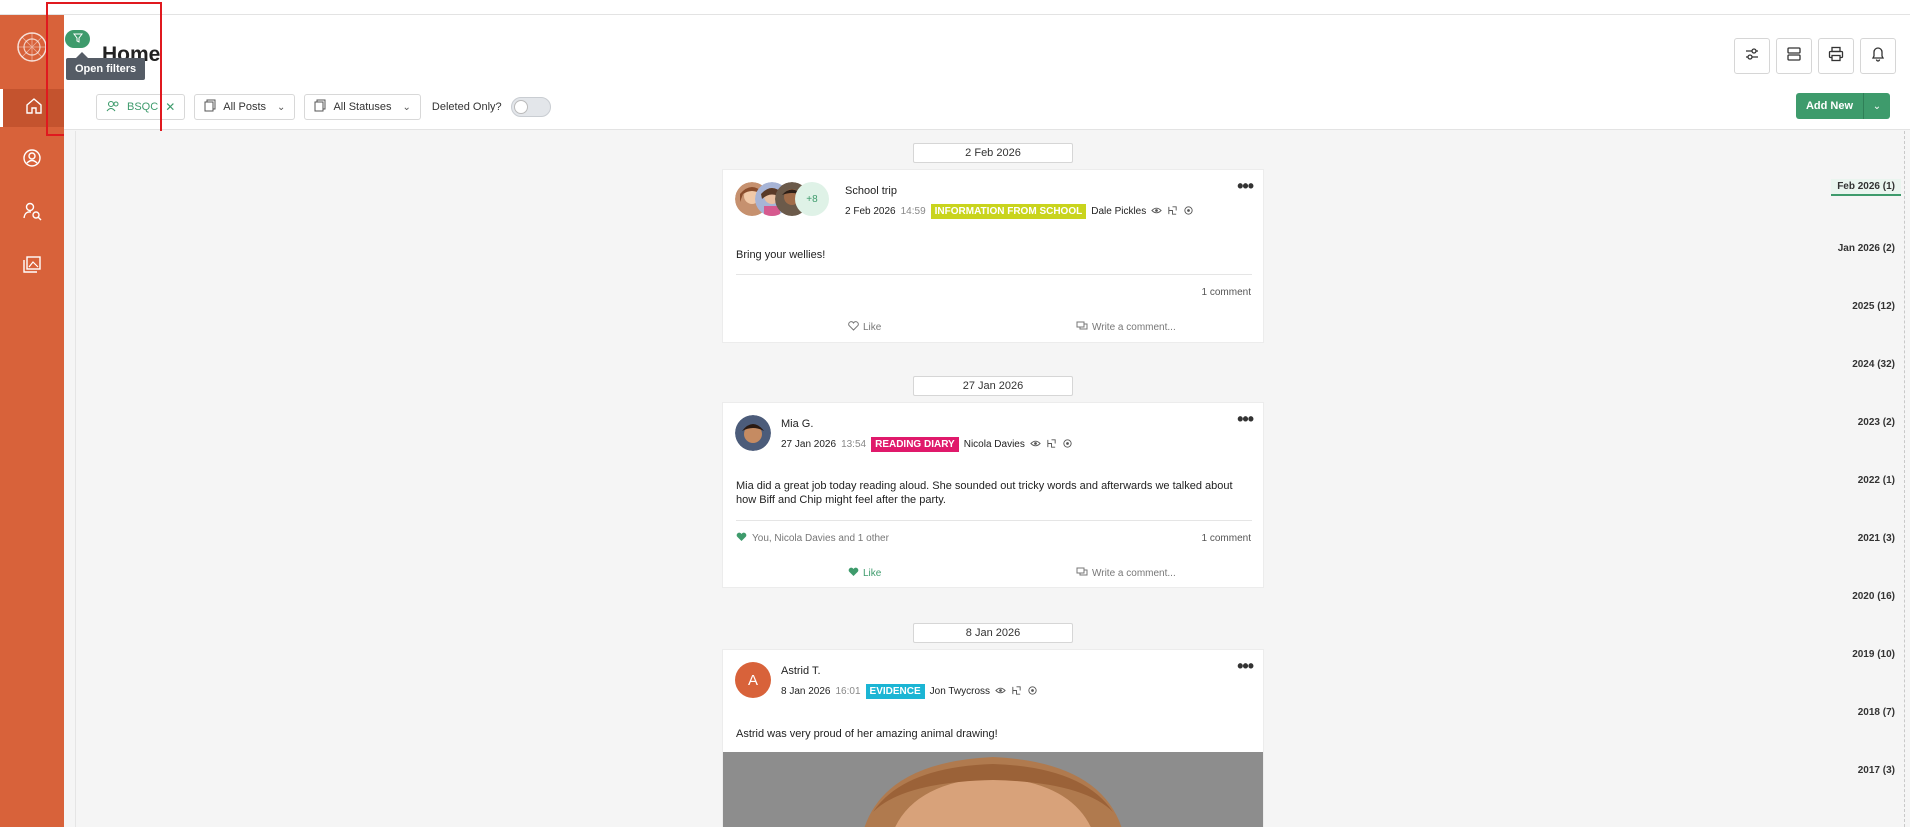  Describe the element at coordinates (32, 421) in the screenshot. I see `sidebar` at that location.